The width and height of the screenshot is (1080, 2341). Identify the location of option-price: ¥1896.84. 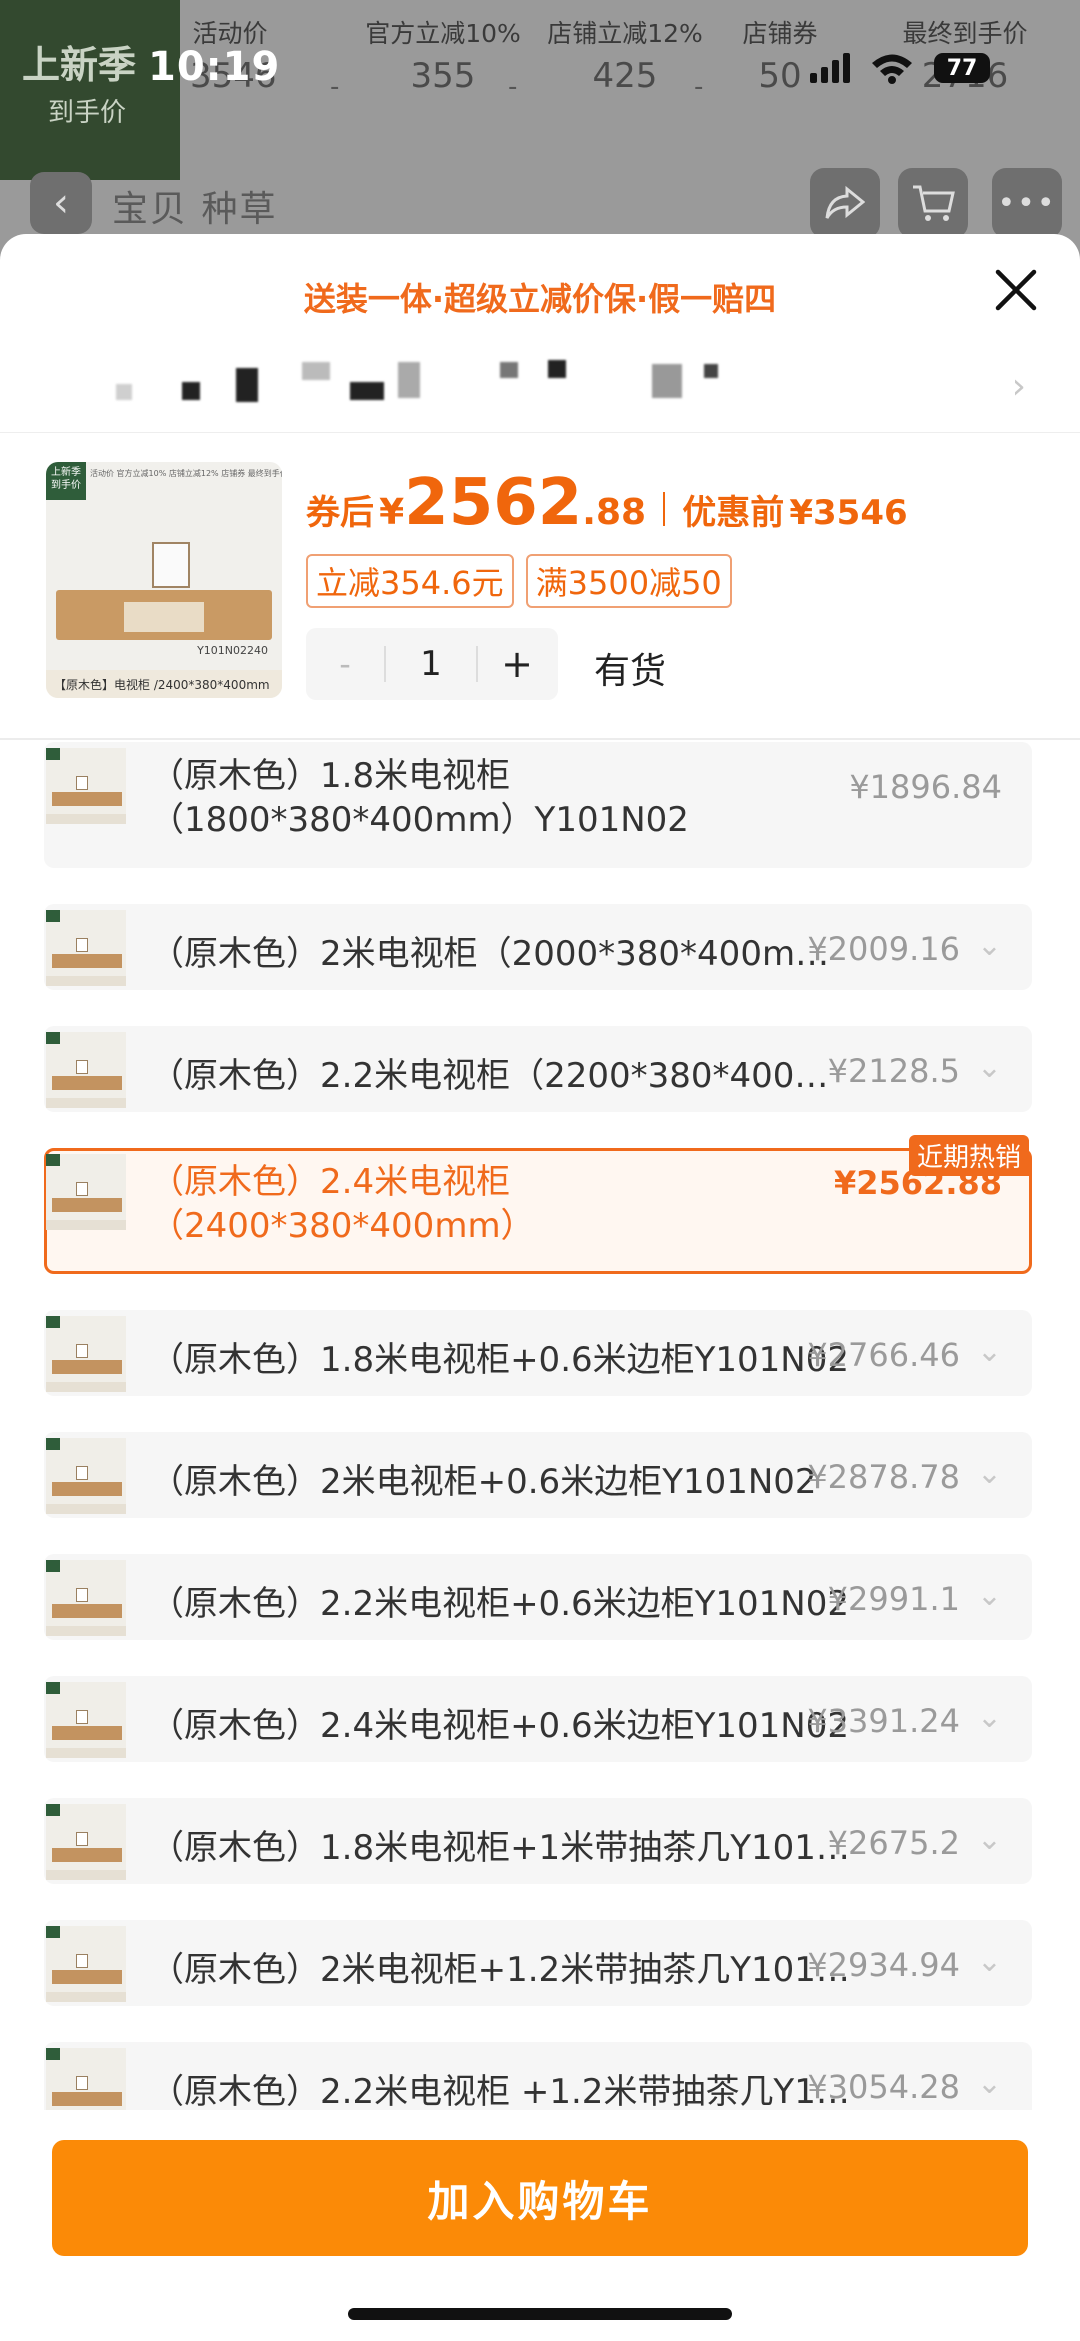
(925, 787).